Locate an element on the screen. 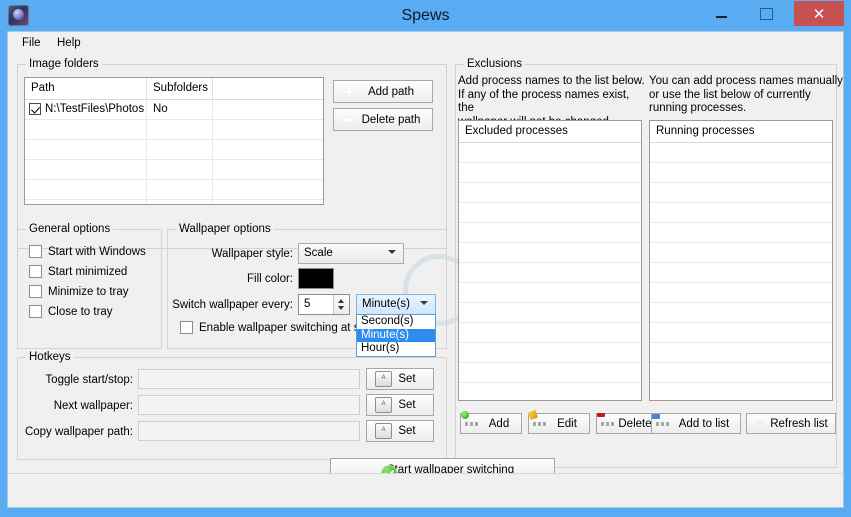 The height and width of the screenshot is (517, 851). maximize-button is located at coordinates (766, 13).